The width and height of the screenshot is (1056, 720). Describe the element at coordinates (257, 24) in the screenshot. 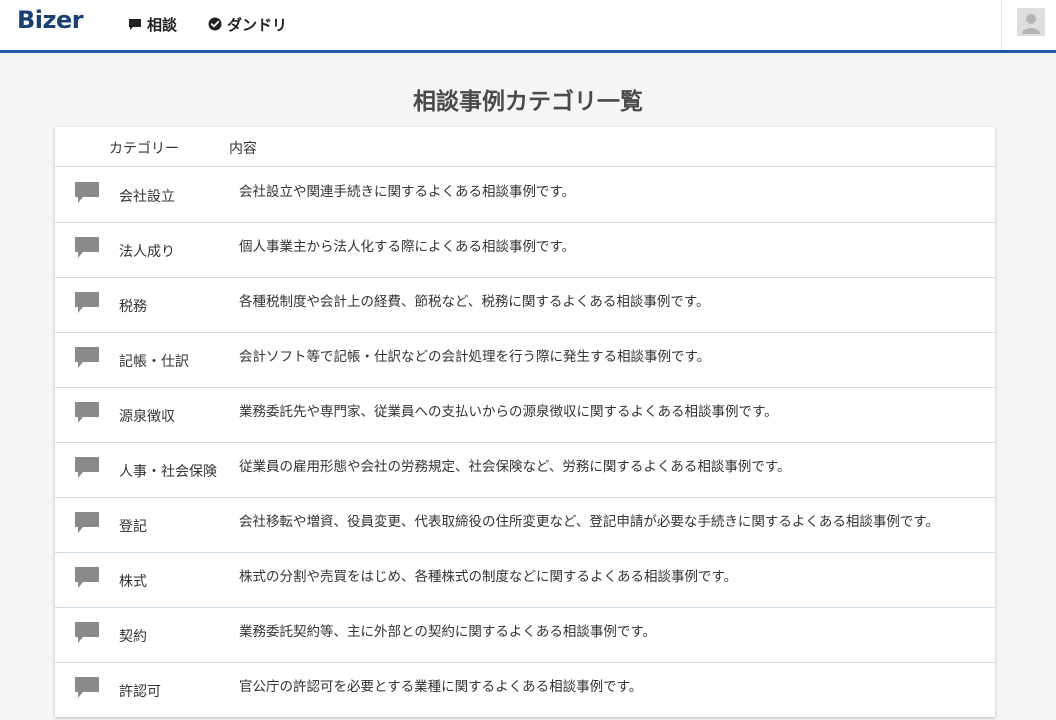

I see `nav-dandori-label: ダンドリ` at that location.